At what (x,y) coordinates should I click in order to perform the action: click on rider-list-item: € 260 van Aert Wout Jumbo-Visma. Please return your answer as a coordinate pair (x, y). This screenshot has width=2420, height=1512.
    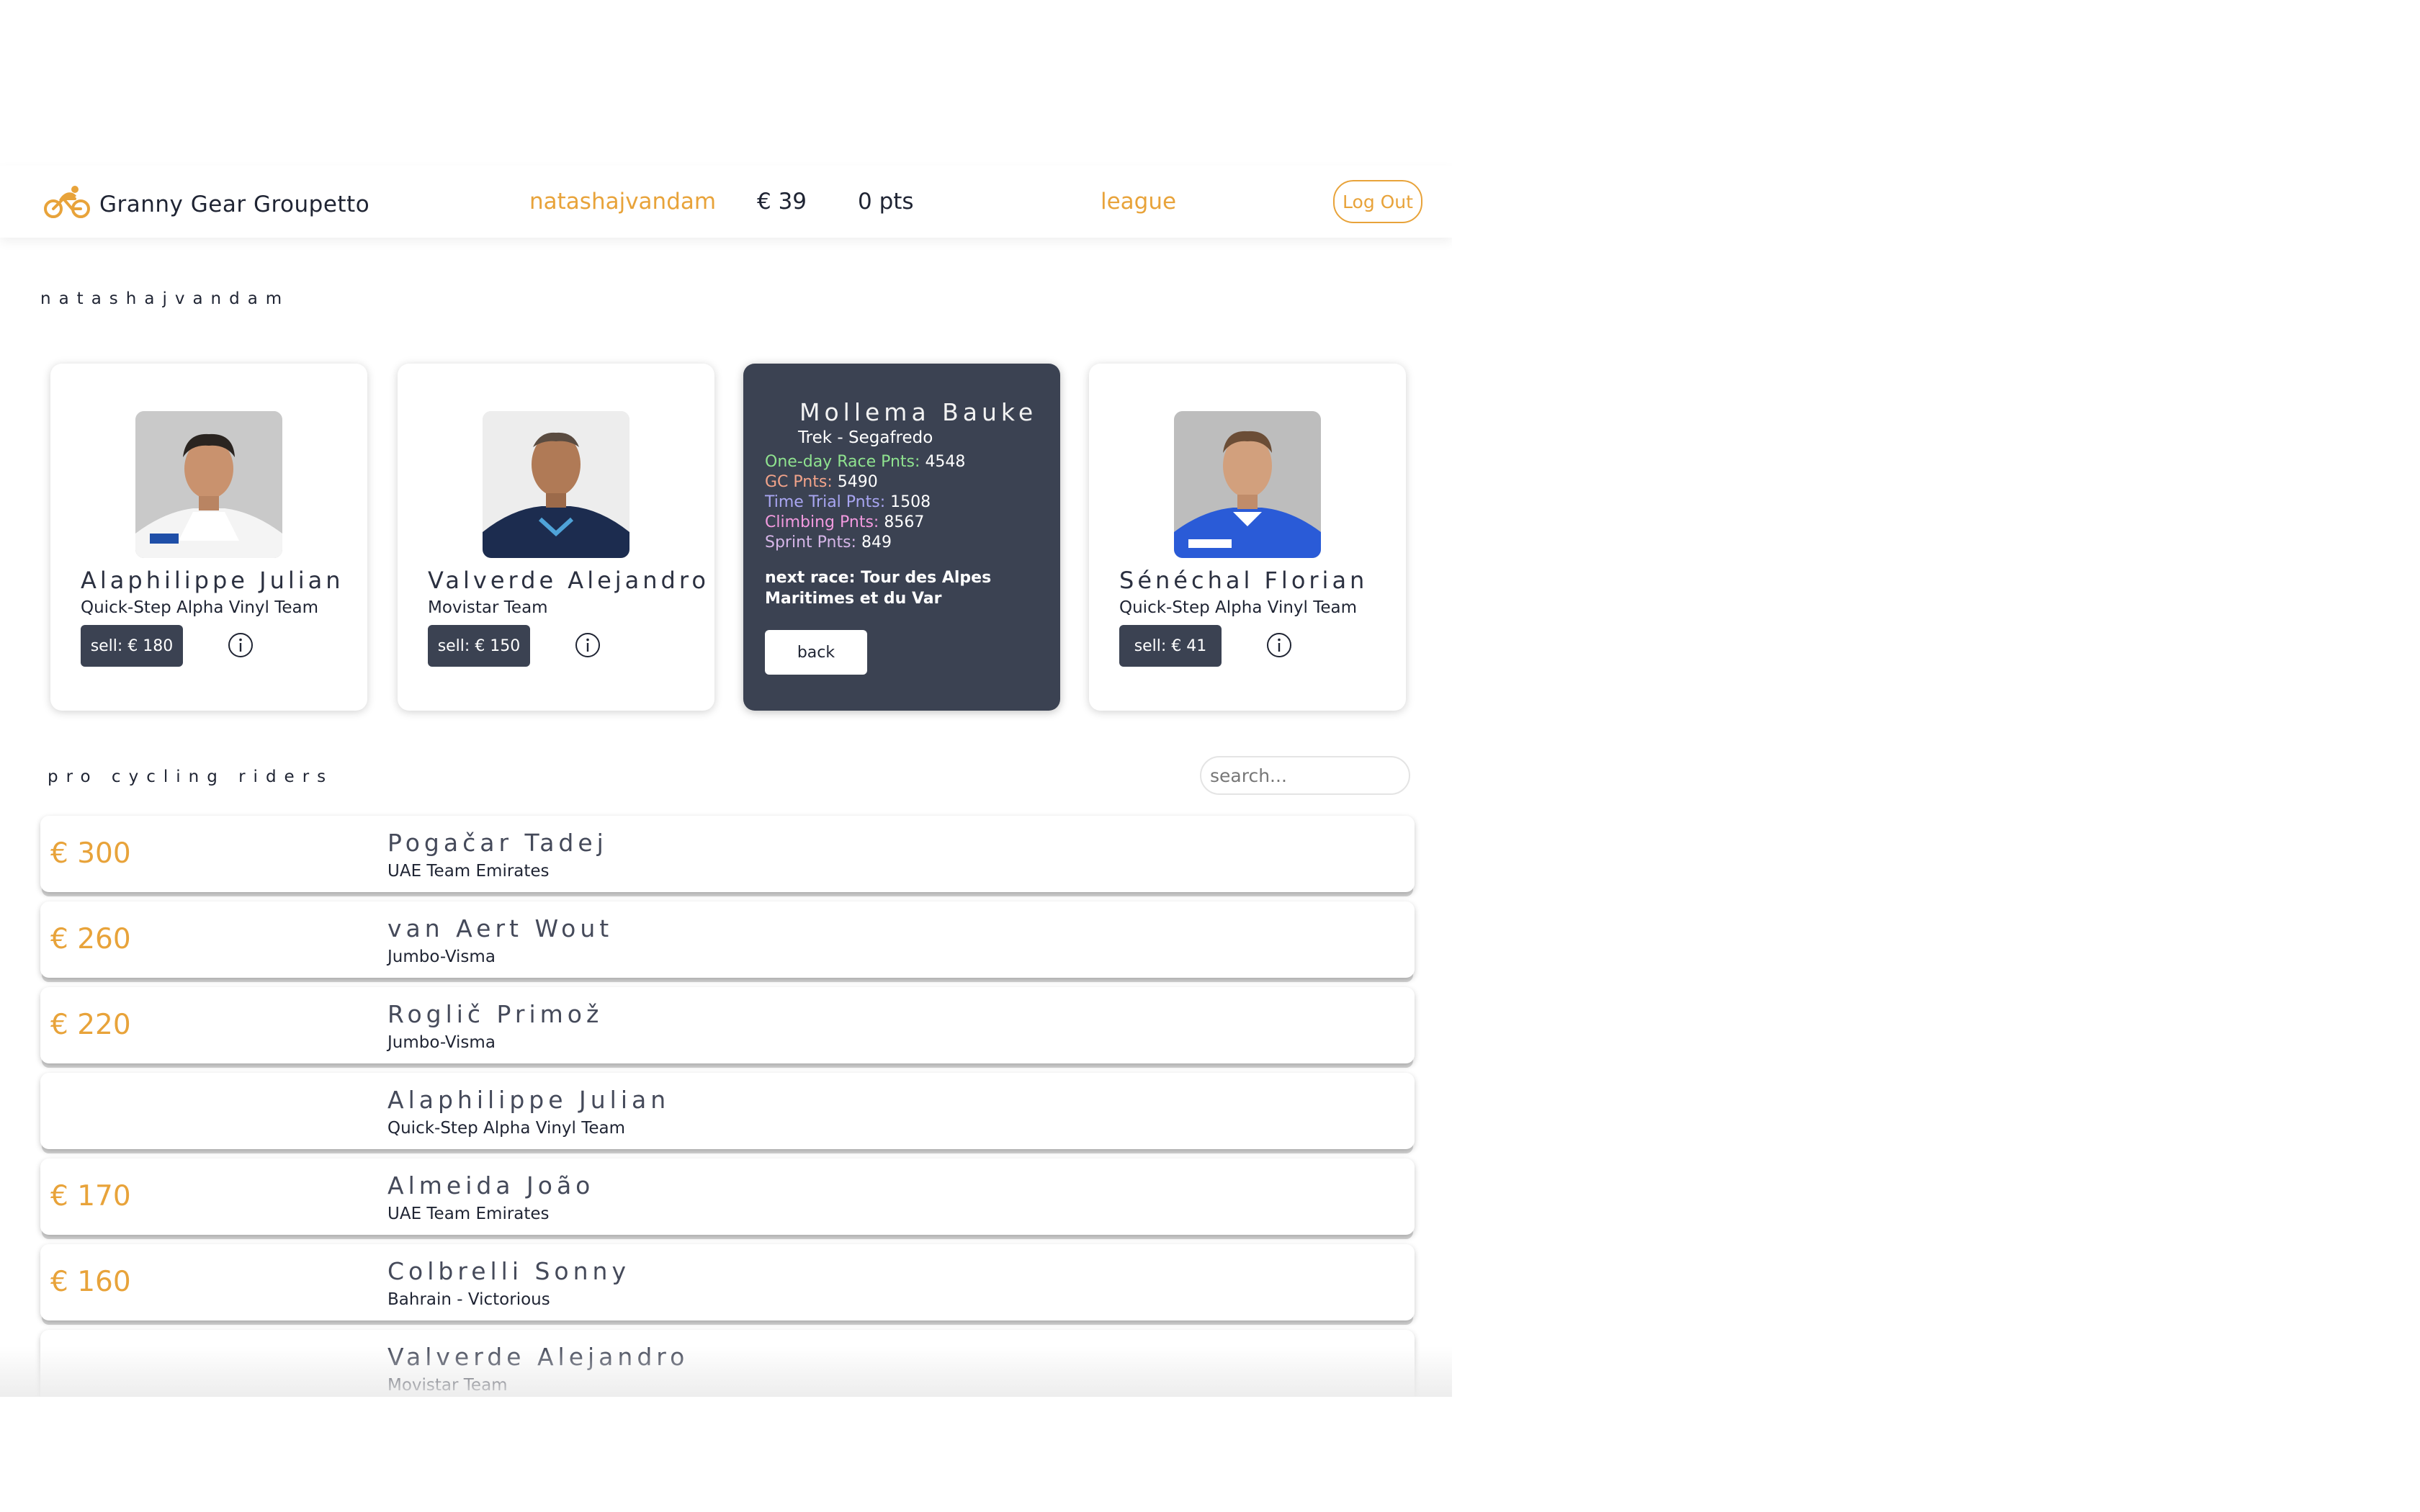
    Looking at the image, I should click on (727, 939).